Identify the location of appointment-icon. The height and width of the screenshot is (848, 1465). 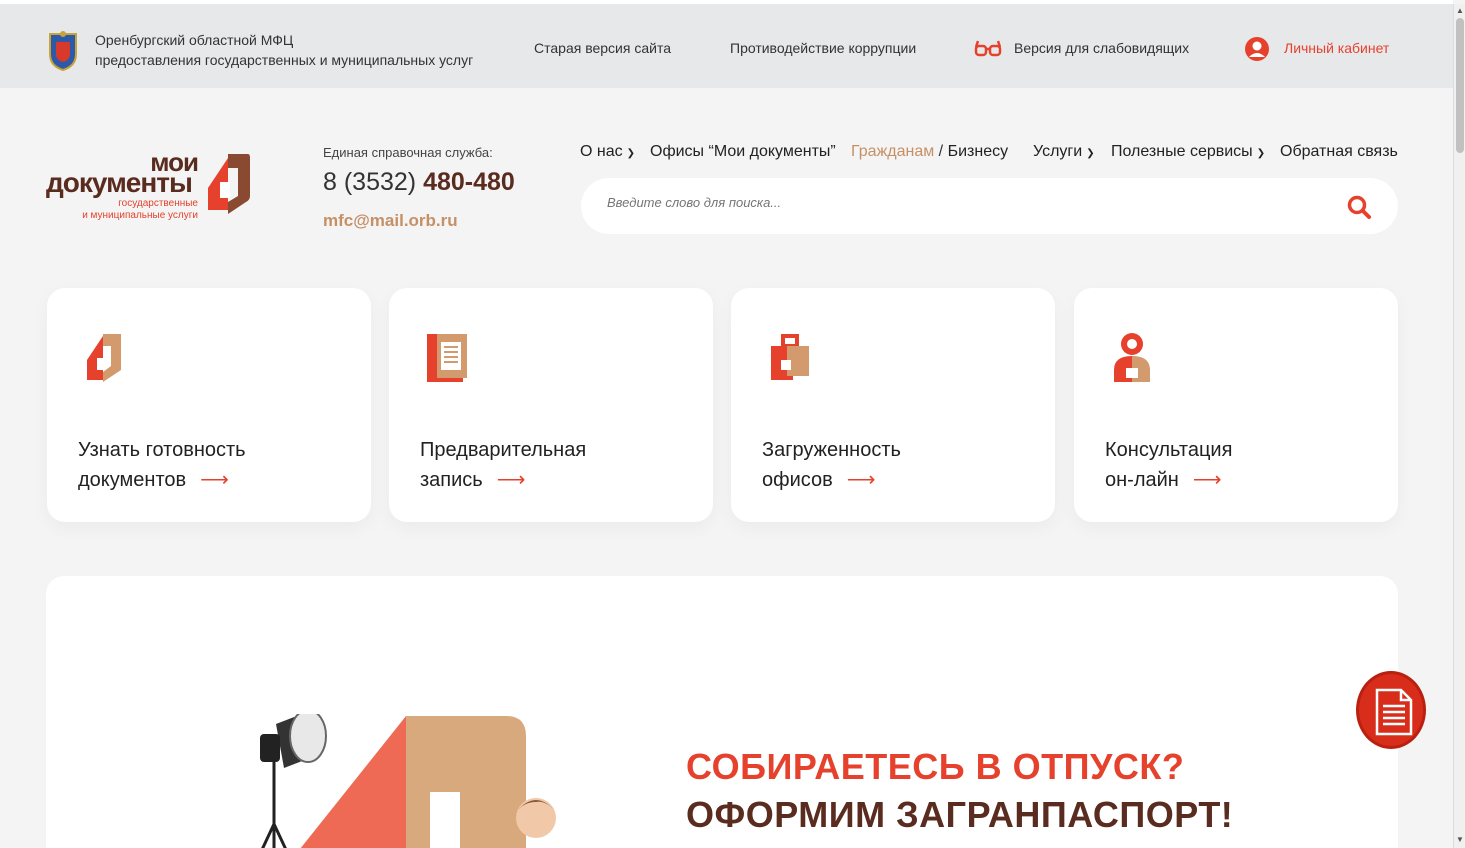
(447, 358).